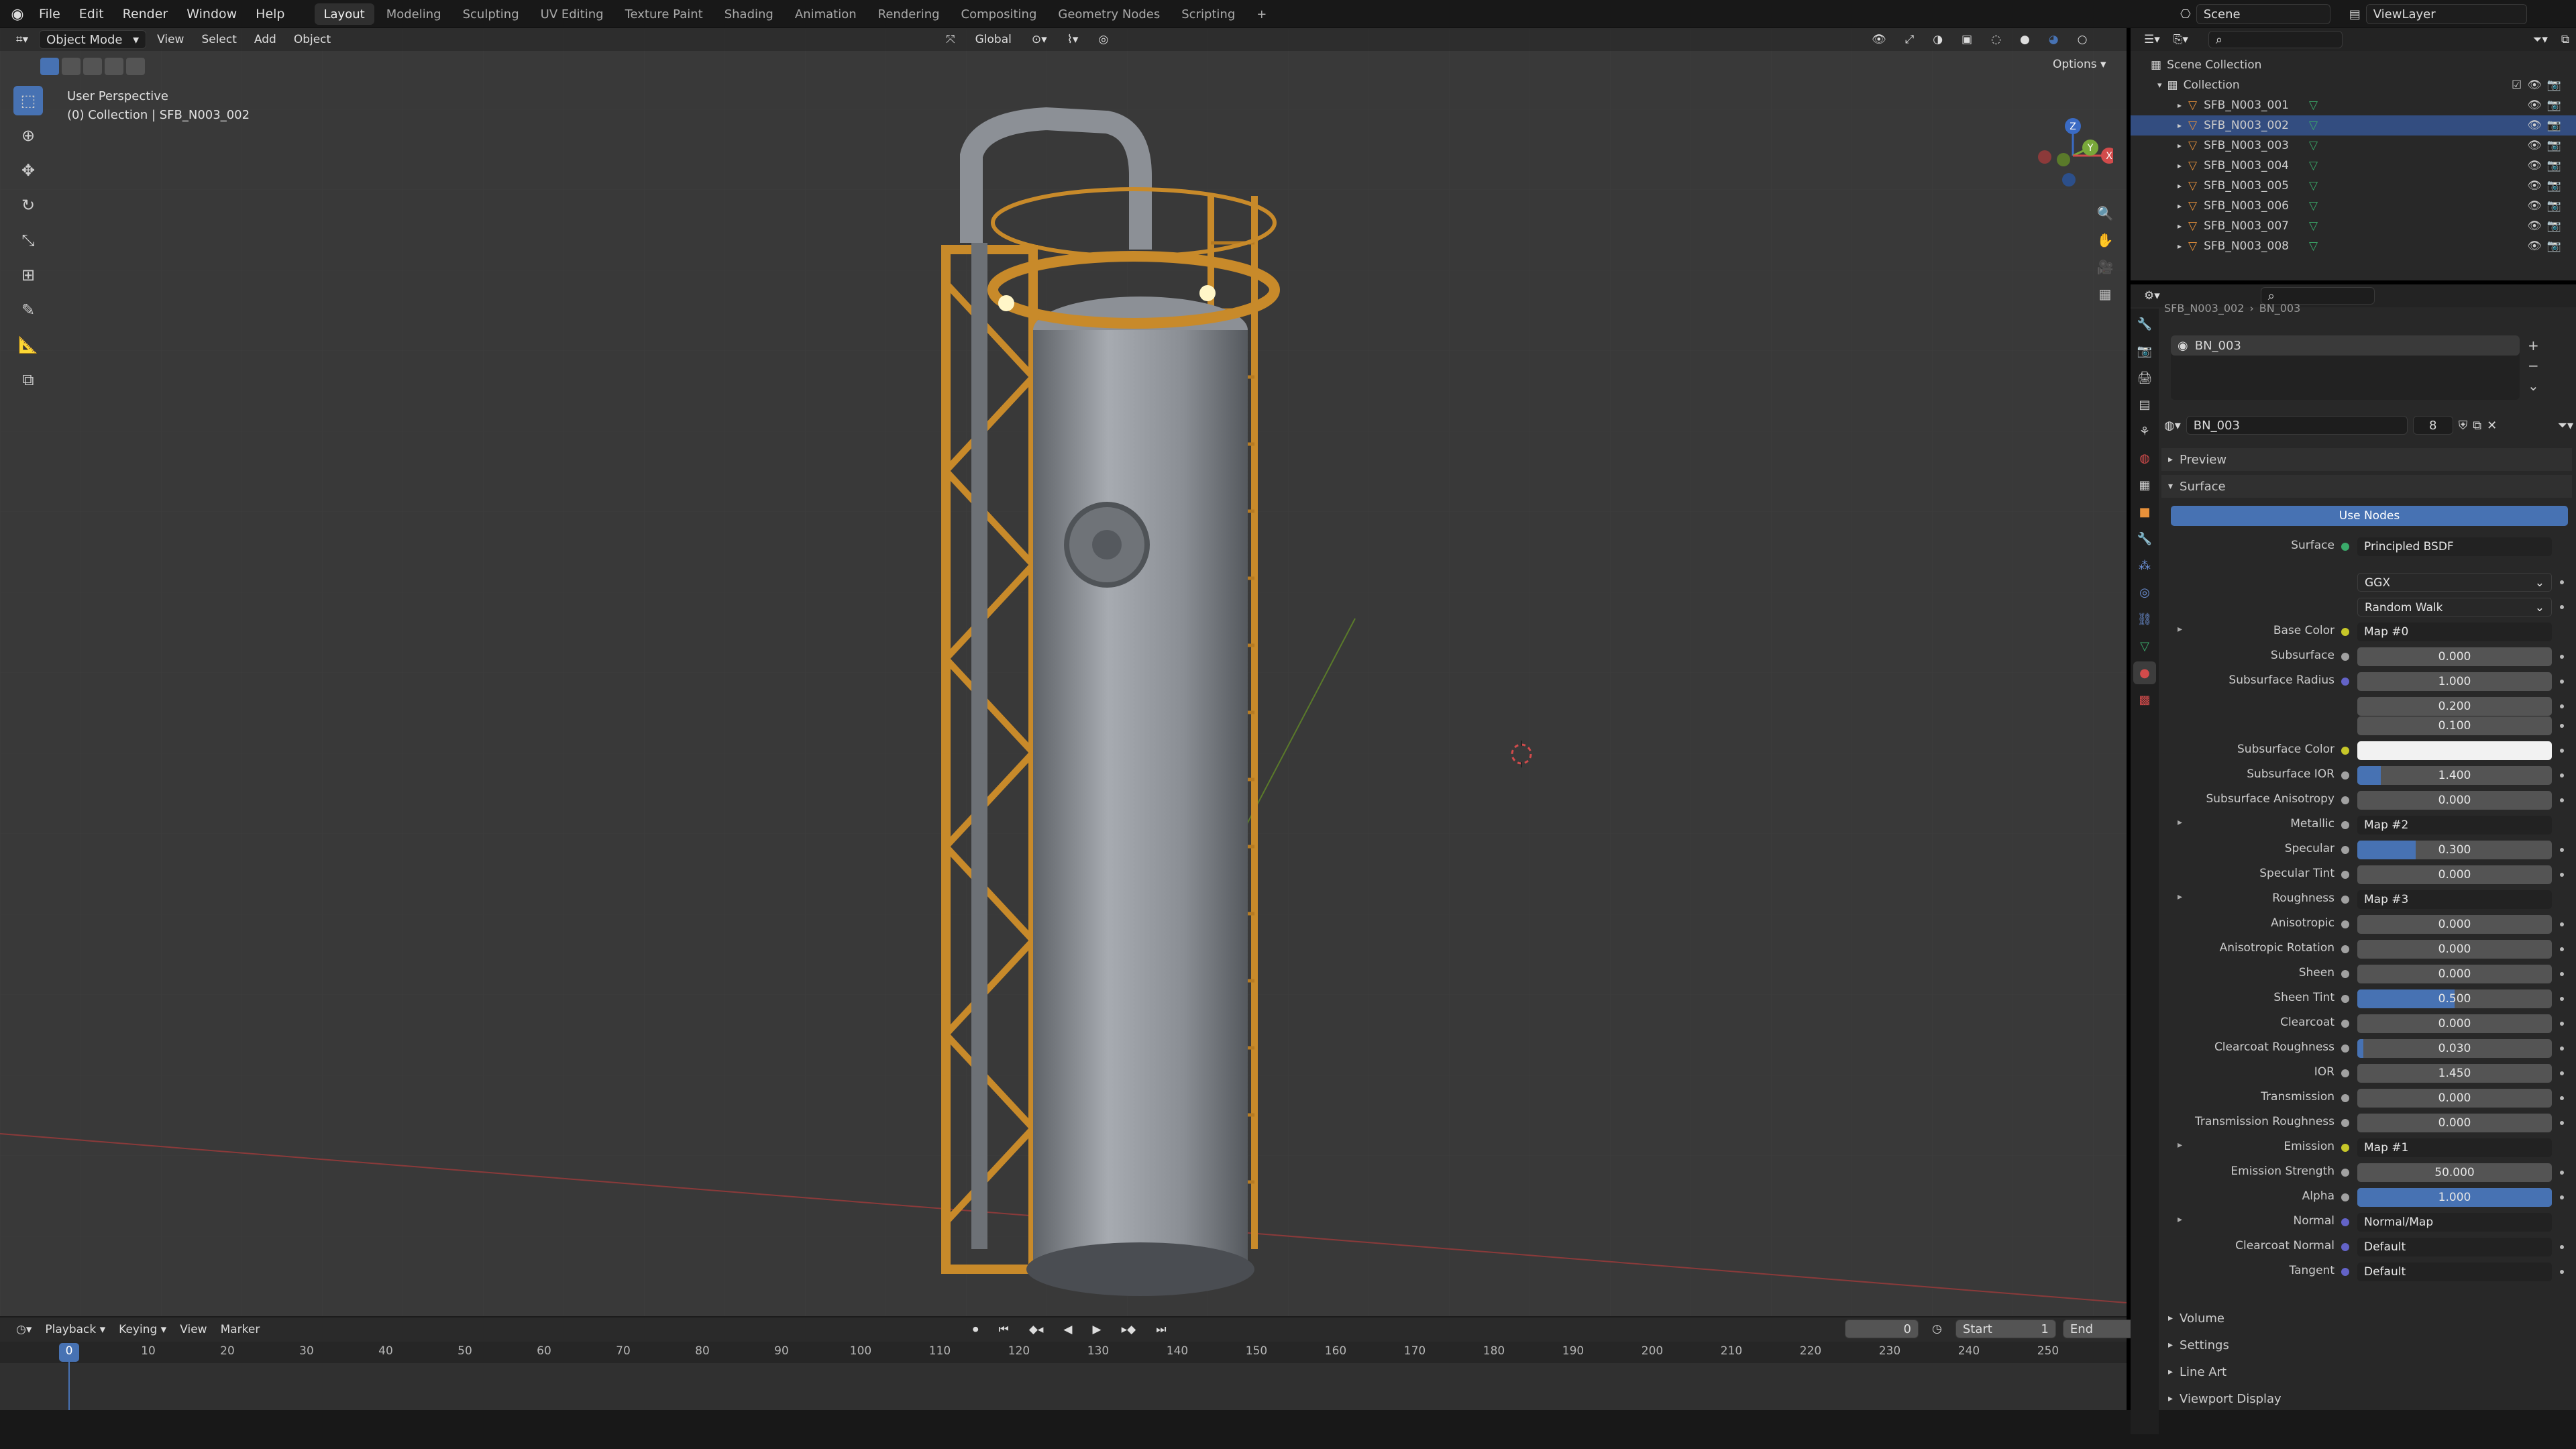 This screenshot has width=2576, height=1449. What do you see at coordinates (2366, 459) in the screenshot?
I see `panel-preview: ▸ Preview` at bounding box center [2366, 459].